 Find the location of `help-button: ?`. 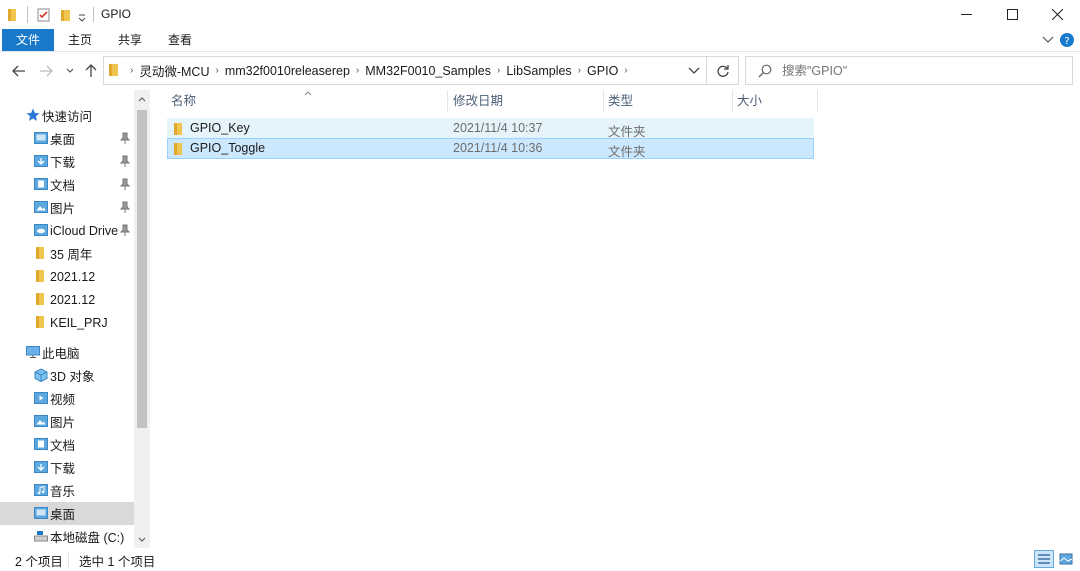

help-button: ? is located at coordinates (1067, 40).